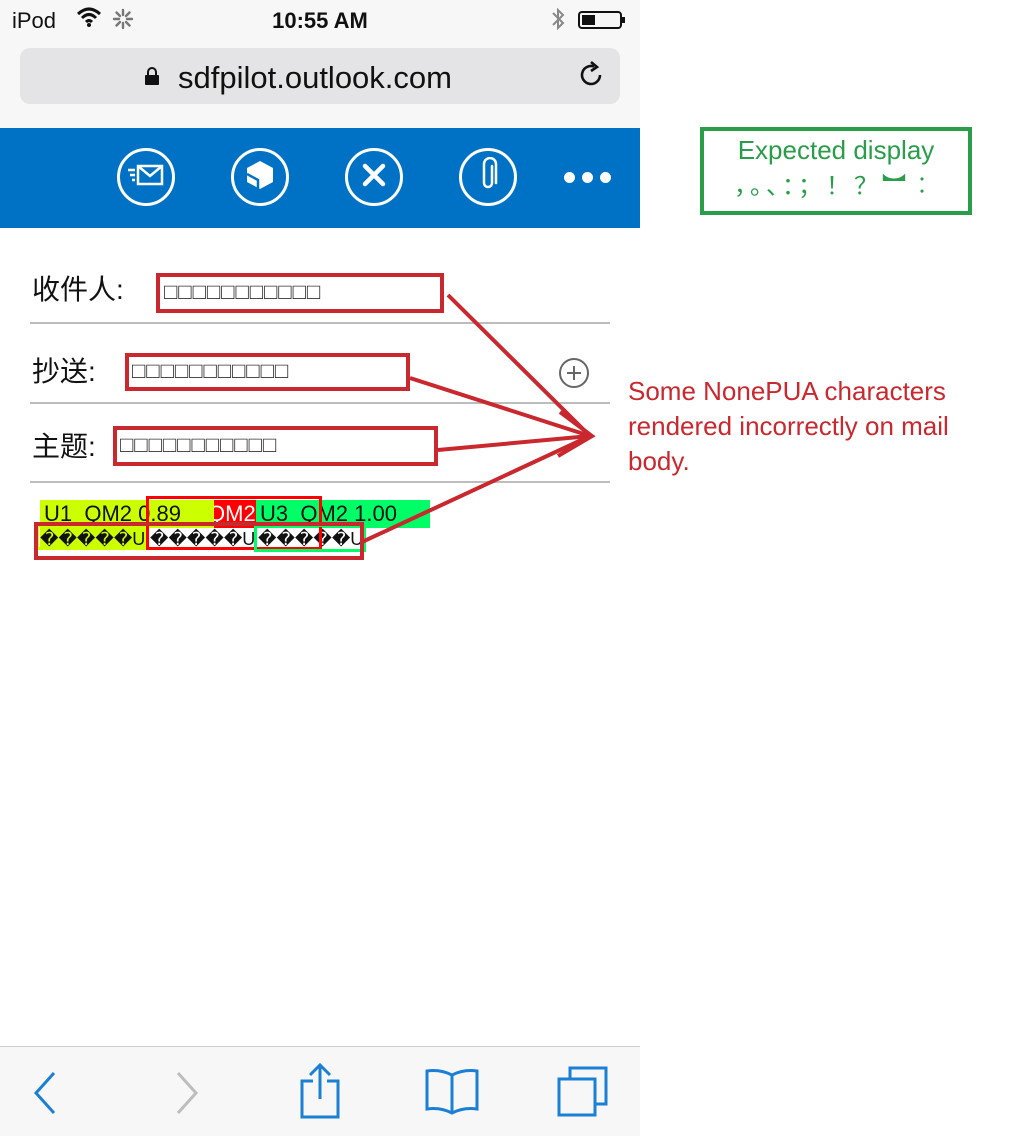 The image size is (1010, 1136). Describe the element at coordinates (836, 150) in the screenshot. I see `expected-title: Expected display` at that location.